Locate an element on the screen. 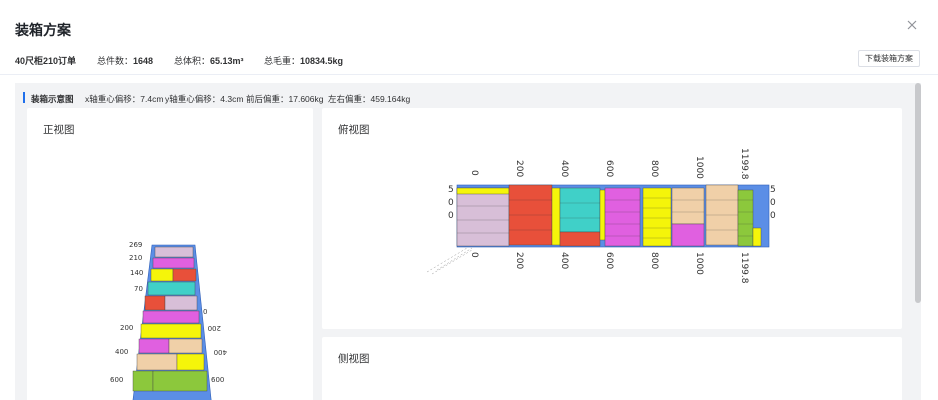 This screenshot has width=938, height=400. top-box-groups is located at coordinates (609, 215).